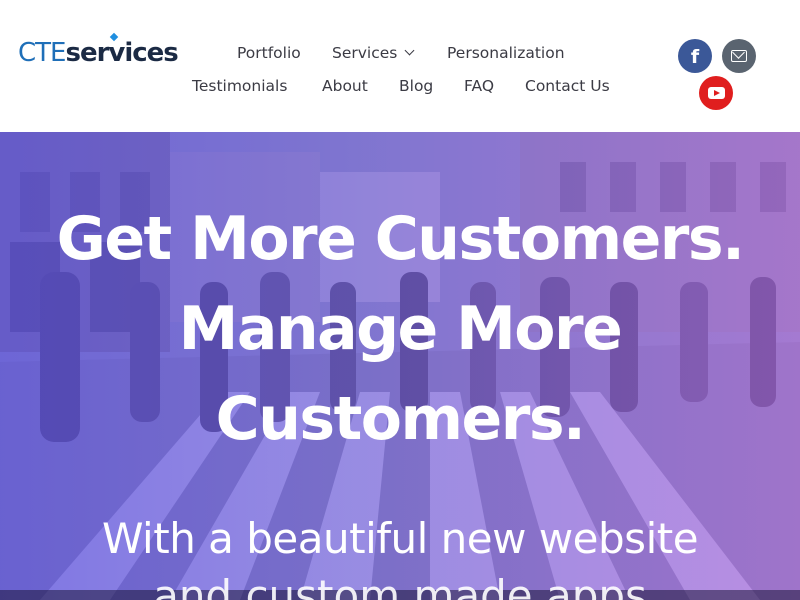  I want to click on hero-headline-line-3: Customers., so click(400, 419).